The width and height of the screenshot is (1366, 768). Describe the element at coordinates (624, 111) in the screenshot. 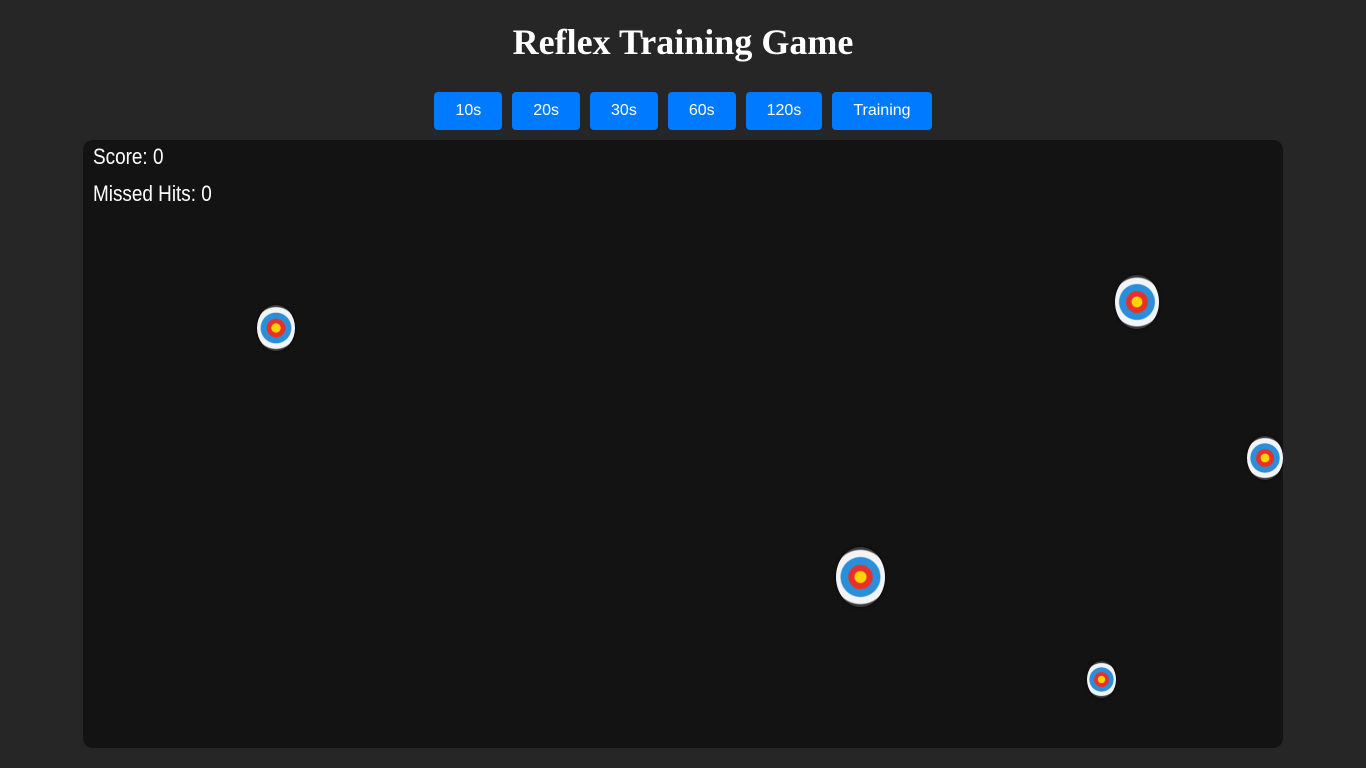

I see `mode-30s-button: 30s` at that location.